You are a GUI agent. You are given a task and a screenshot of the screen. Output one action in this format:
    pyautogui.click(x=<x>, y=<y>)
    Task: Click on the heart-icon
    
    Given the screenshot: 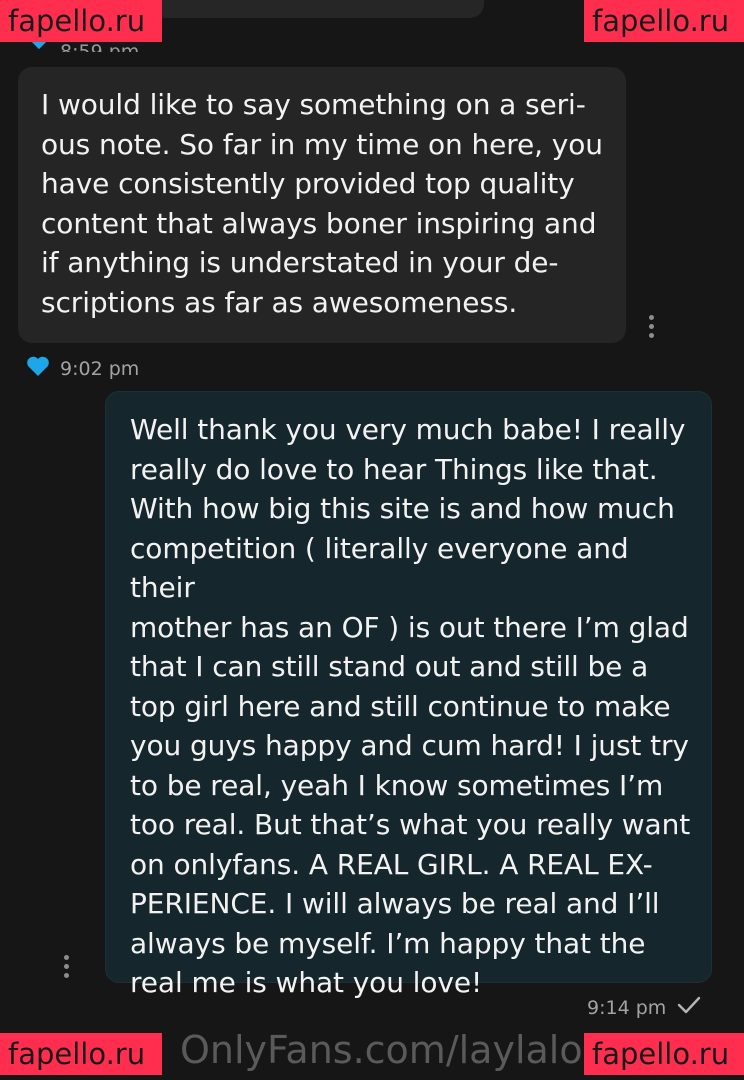 What is the action you would take?
    pyautogui.click(x=38, y=368)
    